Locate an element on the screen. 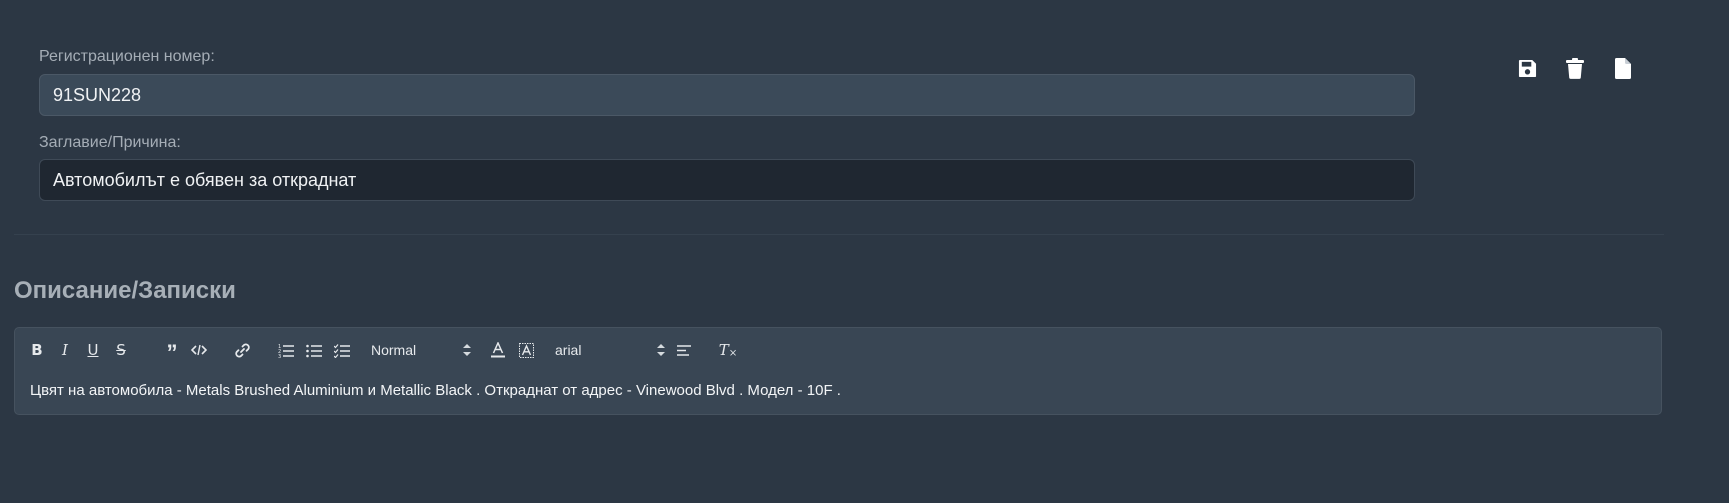  font-family-value: arial is located at coordinates (568, 350).